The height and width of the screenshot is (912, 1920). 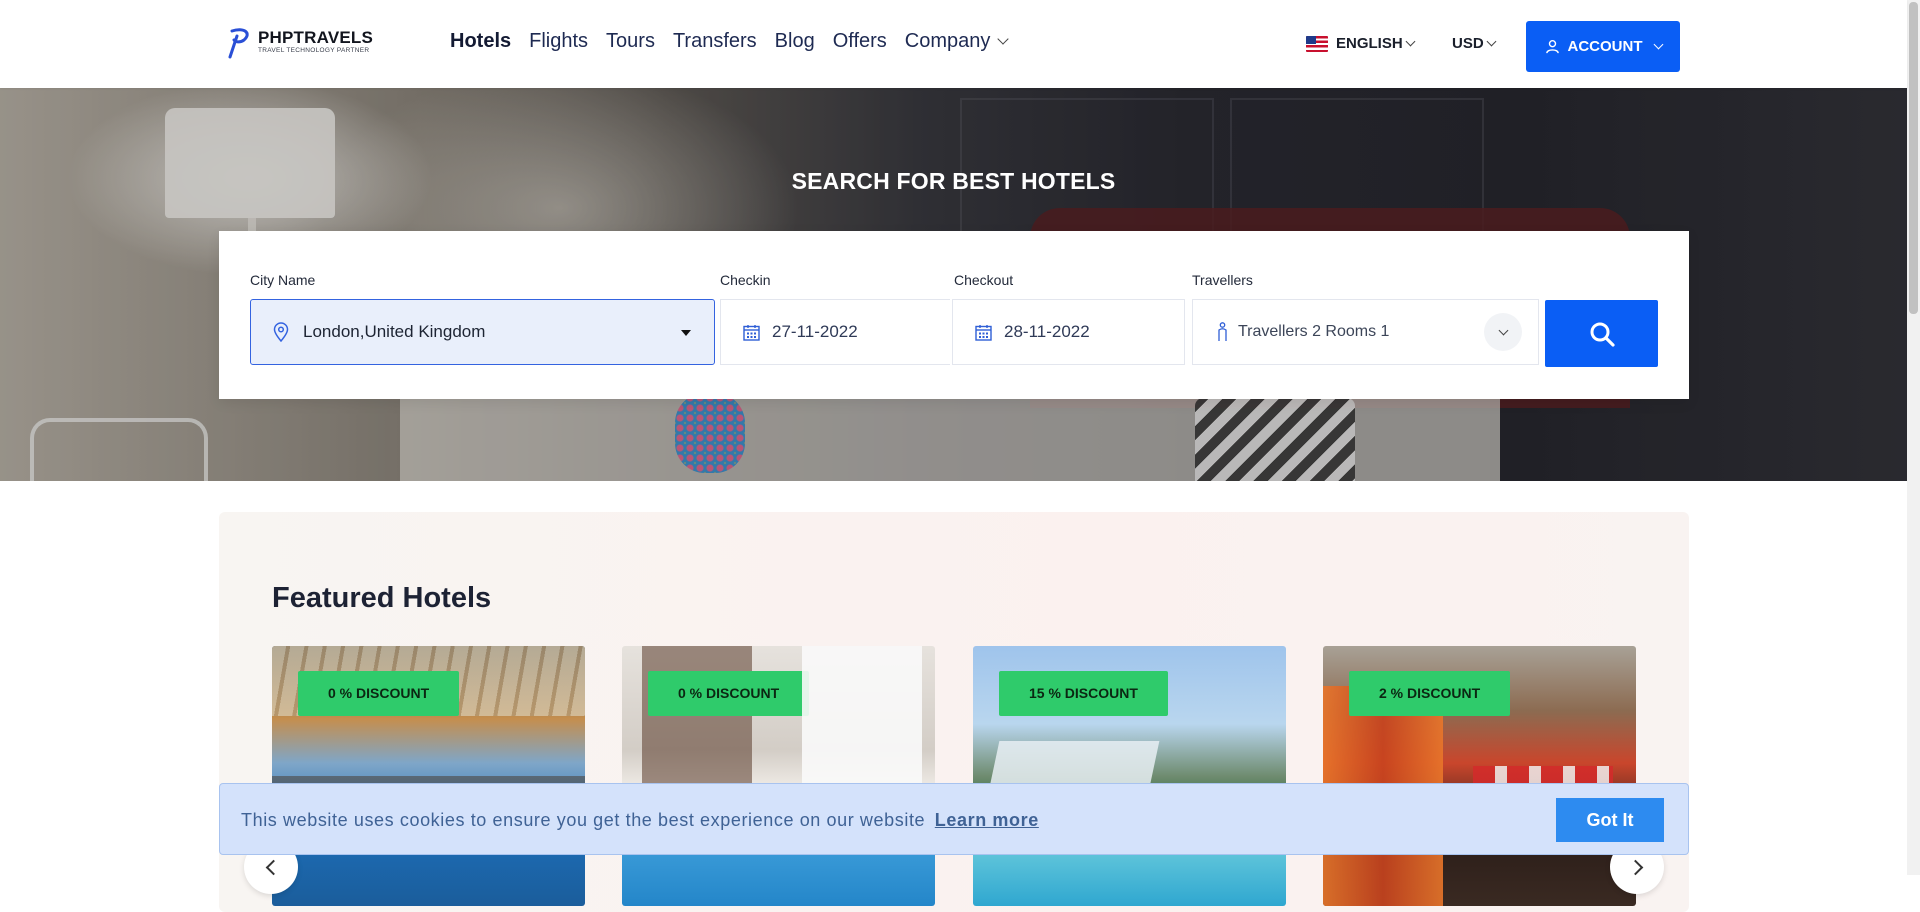 I want to click on checkout-value: 28-11-2022, so click(x=1047, y=331).